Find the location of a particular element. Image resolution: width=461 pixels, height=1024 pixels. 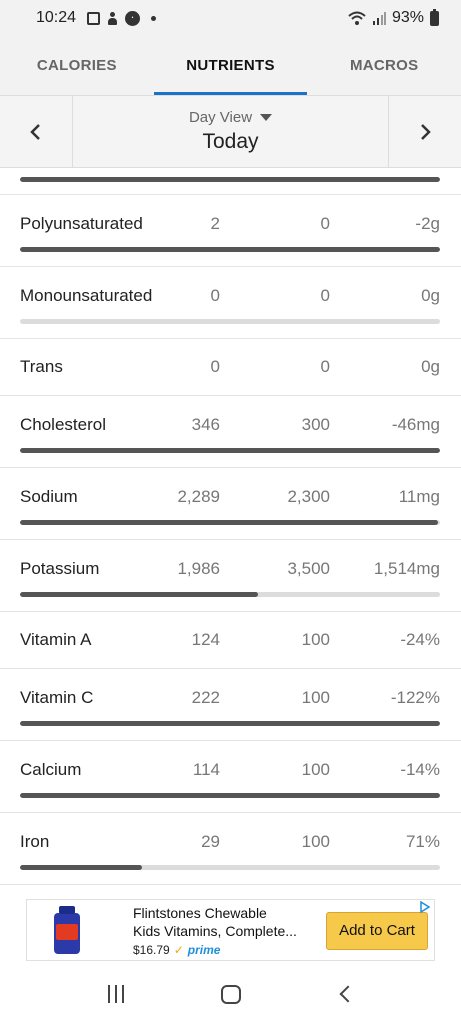

nutrient-row: Calcium 114 100 -14% is located at coordinates (230, 777).